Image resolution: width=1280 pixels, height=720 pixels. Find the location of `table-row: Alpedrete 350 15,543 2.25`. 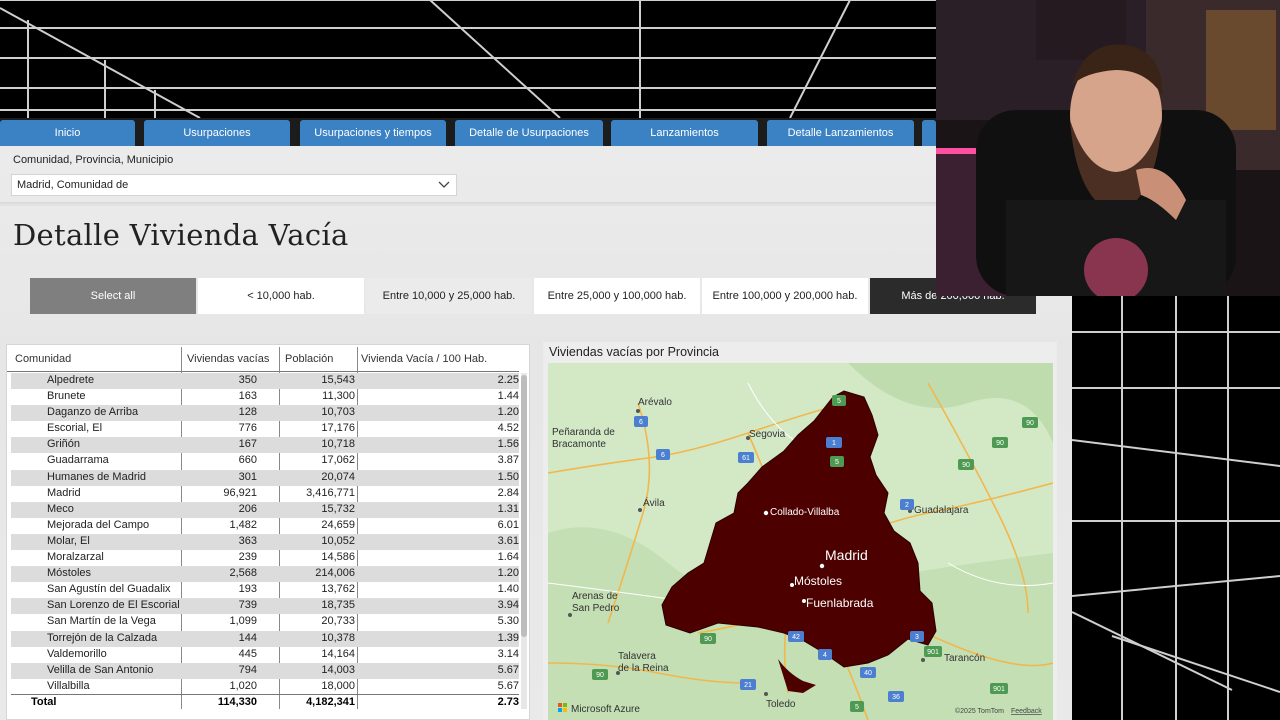

table-row: Alpedrete 350 15,543 2.25 is located at coordinates (265, 381).